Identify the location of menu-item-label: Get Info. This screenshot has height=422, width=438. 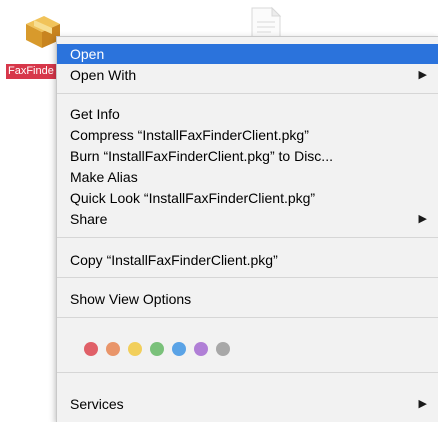
(95, 114).